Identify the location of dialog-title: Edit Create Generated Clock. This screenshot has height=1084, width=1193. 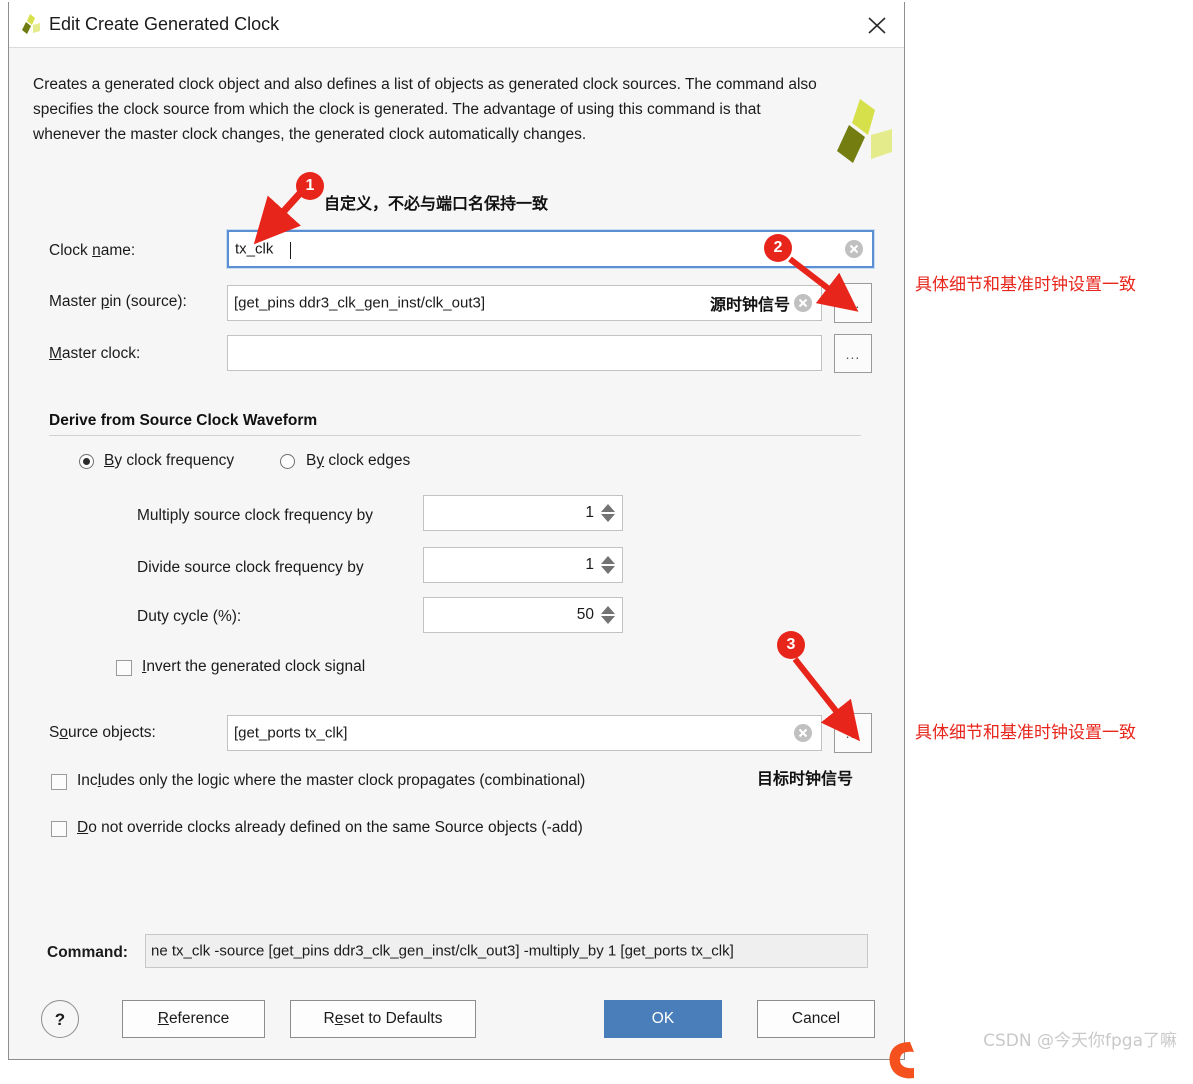
(164, 24).